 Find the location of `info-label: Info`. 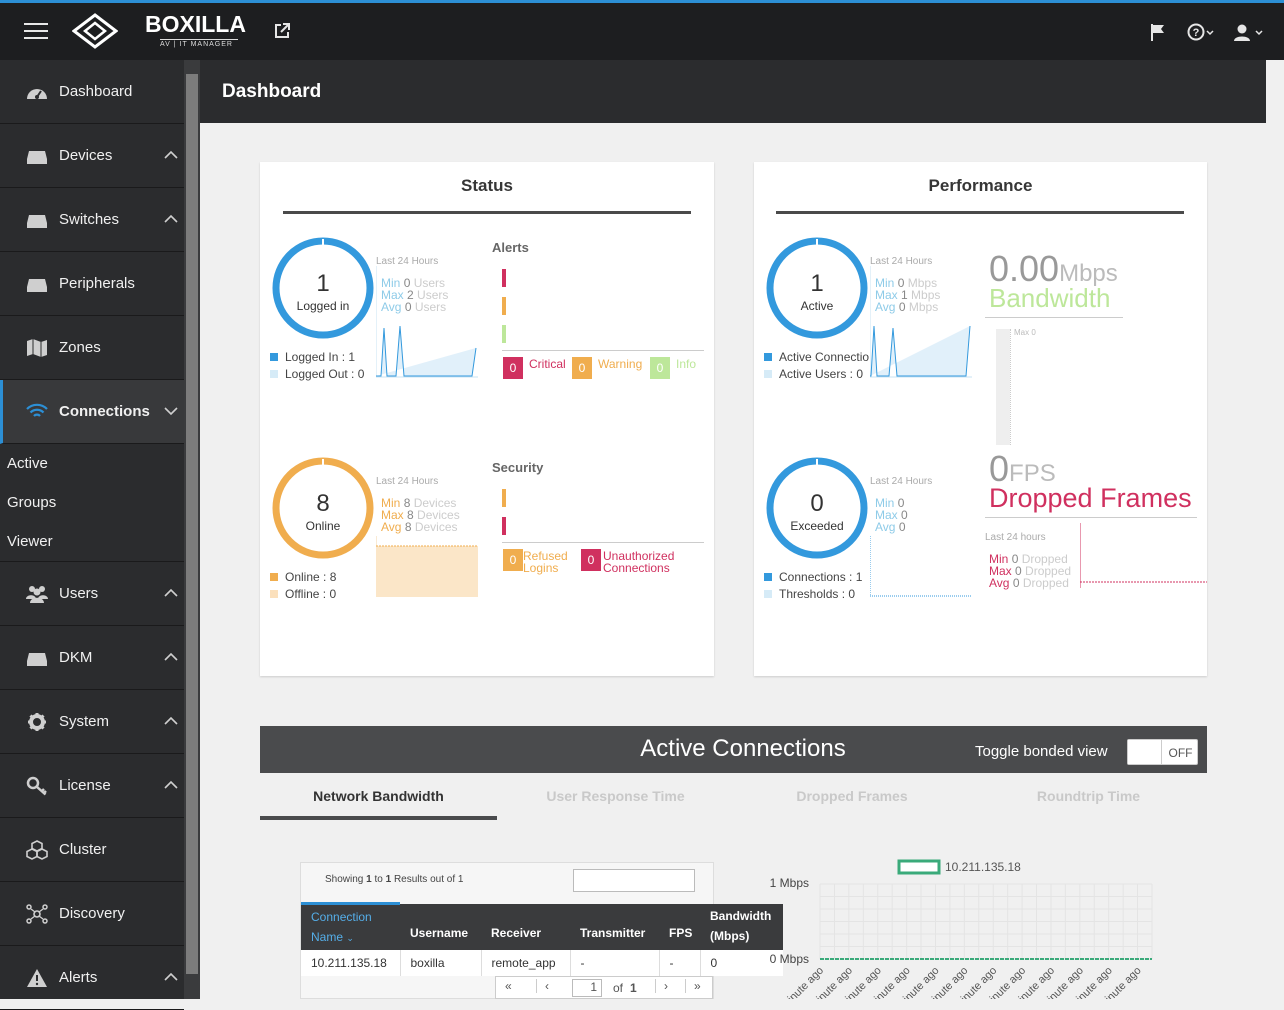

info-label: Info is located at coordinates (686, 364).